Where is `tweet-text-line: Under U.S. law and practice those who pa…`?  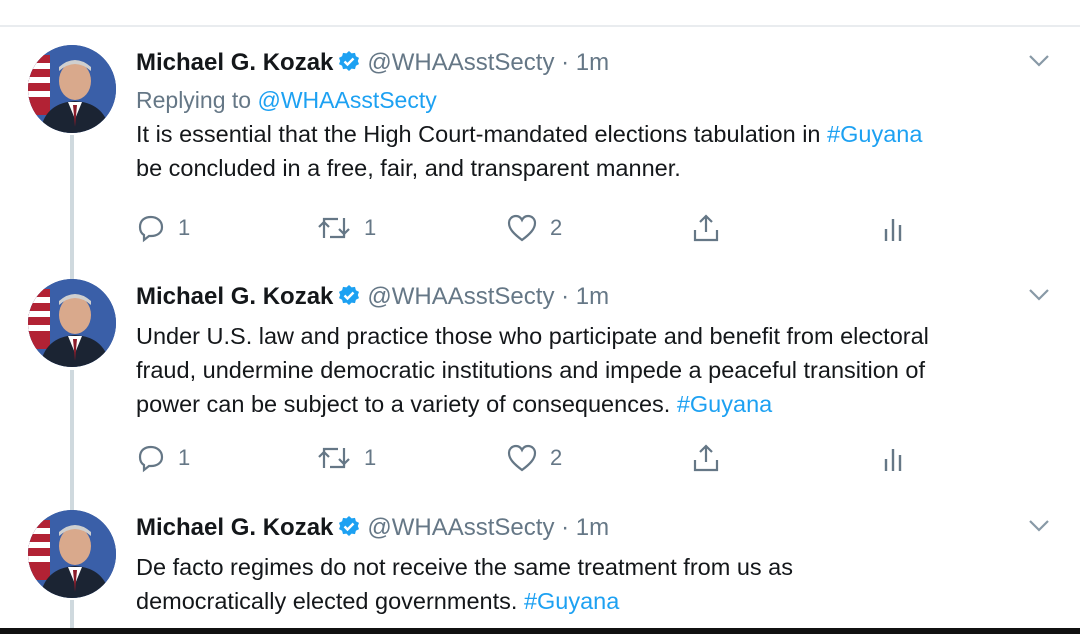 tweet-text-line: Under U.S. law and practice those who pa… is located at coordinates (532, 336).